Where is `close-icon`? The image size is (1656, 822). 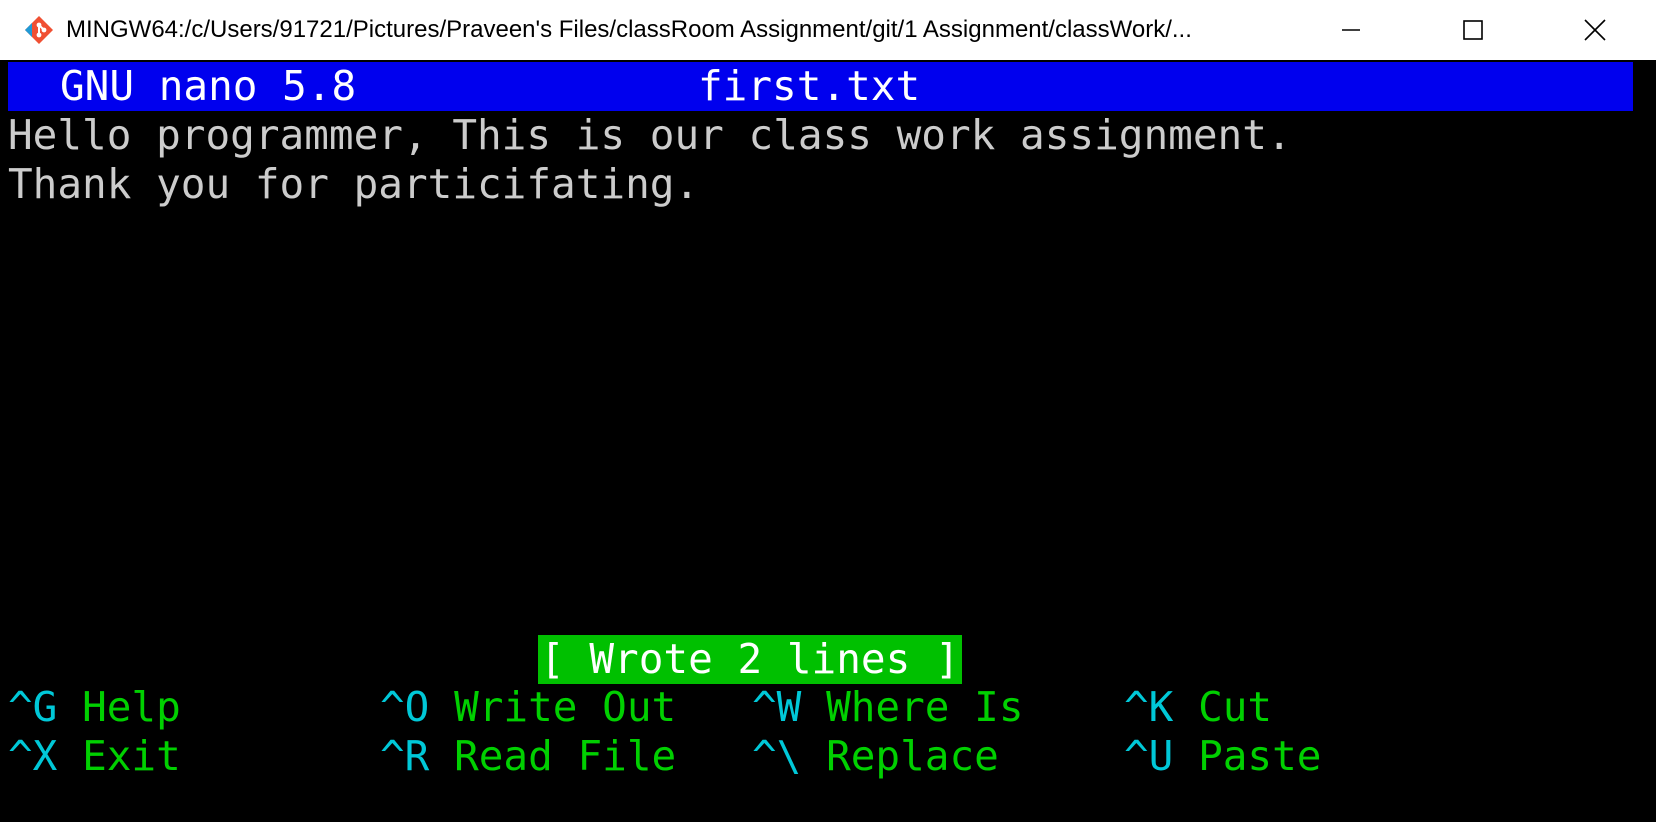 close-icon is located at coordinates (1595, 30).